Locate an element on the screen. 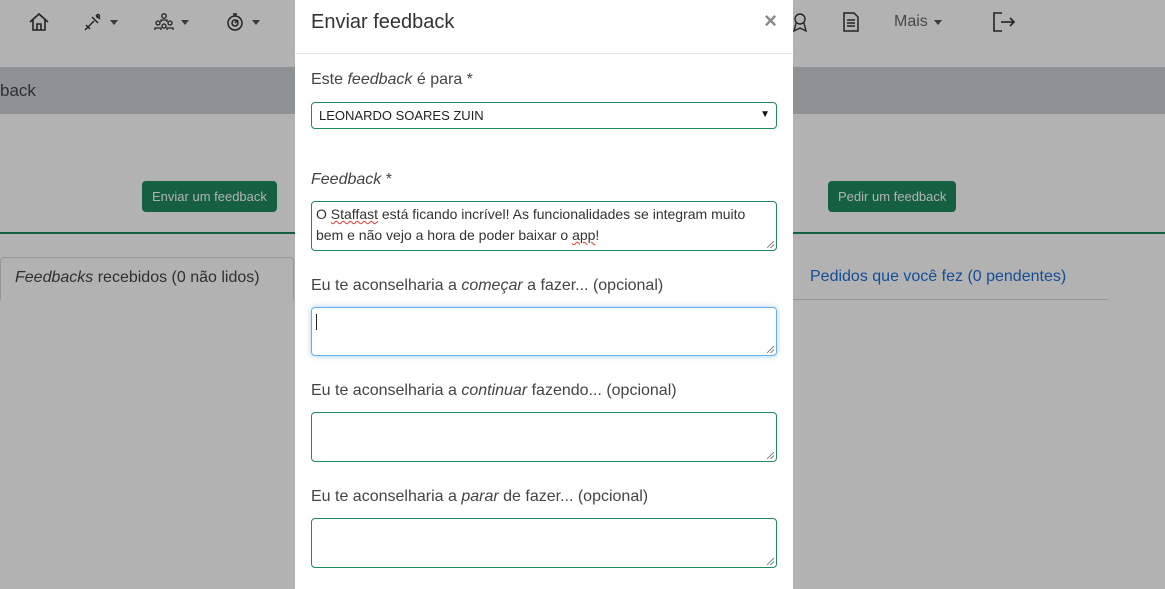  recipient-label: Este feedback é para * is located at coordinates (392, 79).